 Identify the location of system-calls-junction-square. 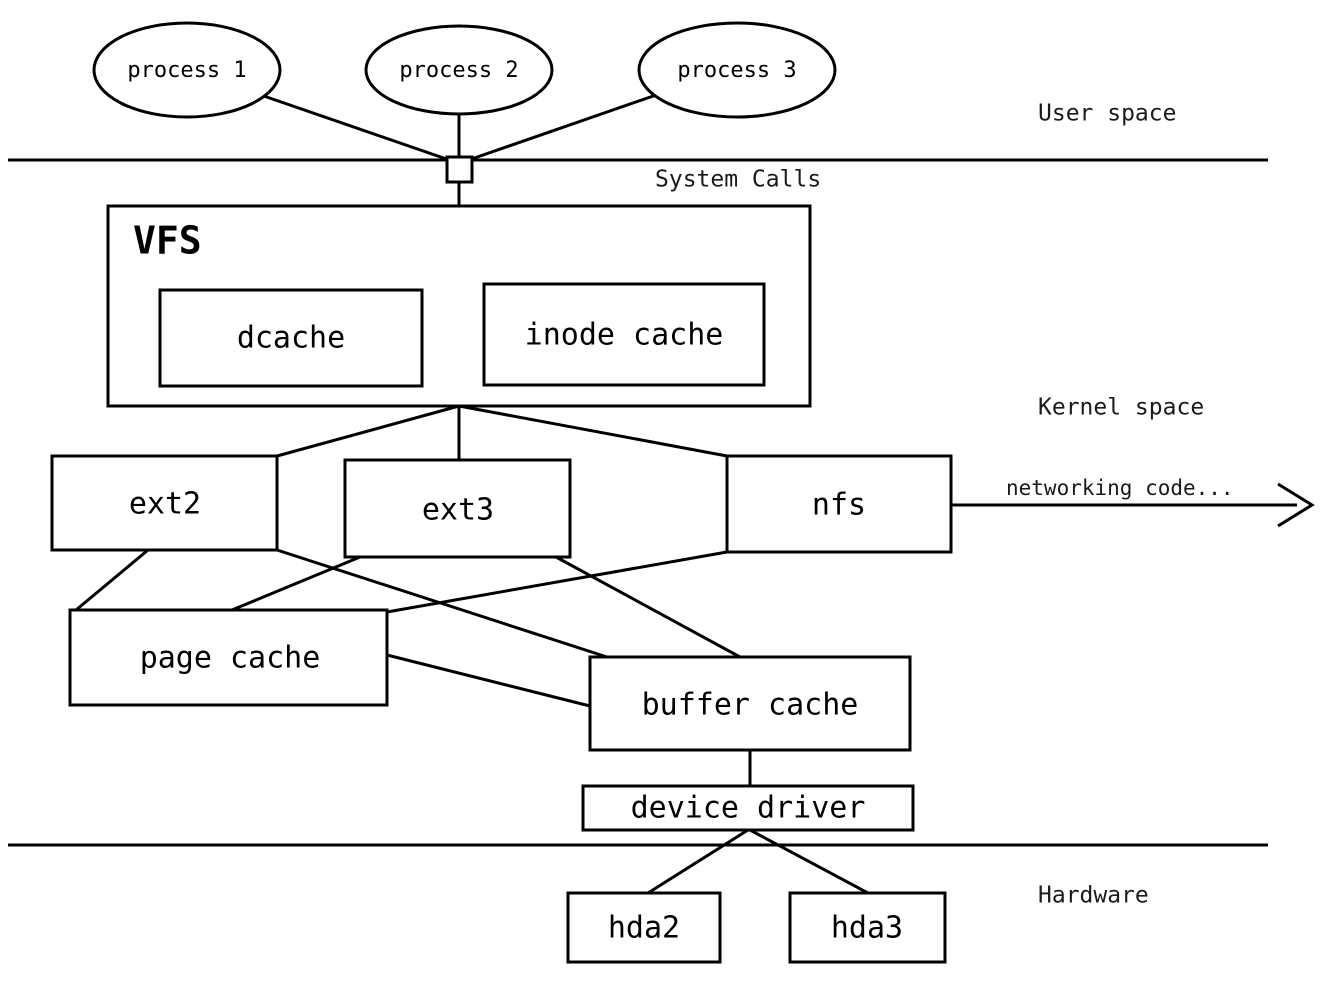
(459, 169).